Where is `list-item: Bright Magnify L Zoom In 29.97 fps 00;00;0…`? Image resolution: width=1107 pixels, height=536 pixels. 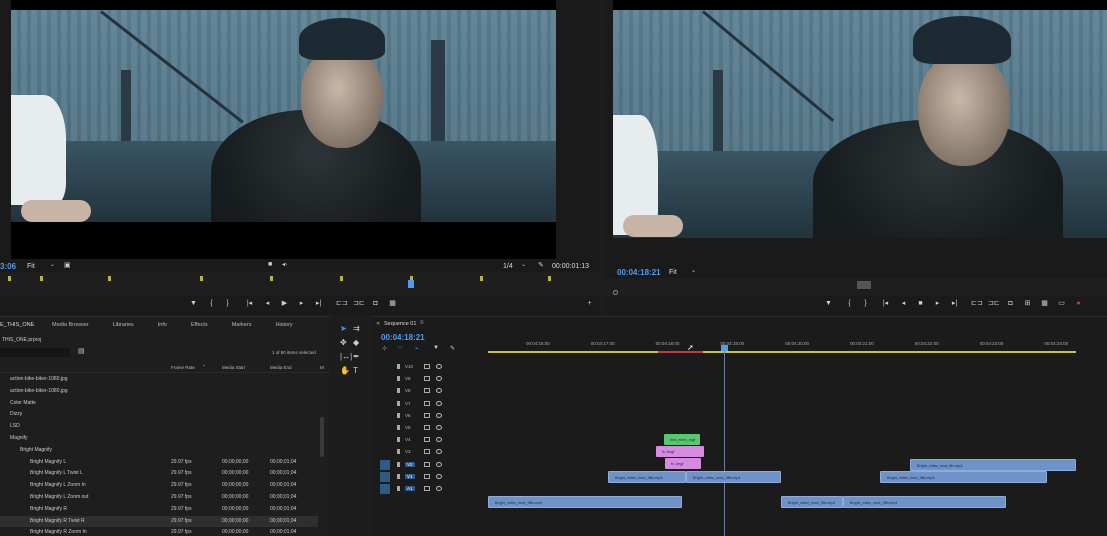 list-item: Bright Magnify L Zoom In 29.97 fps 00;00;0… is located at coordinates (159, 486).